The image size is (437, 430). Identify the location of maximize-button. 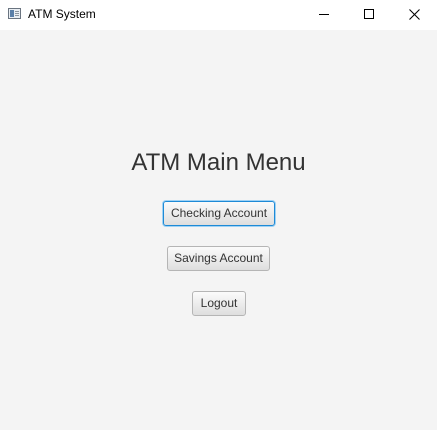
(369, 15).